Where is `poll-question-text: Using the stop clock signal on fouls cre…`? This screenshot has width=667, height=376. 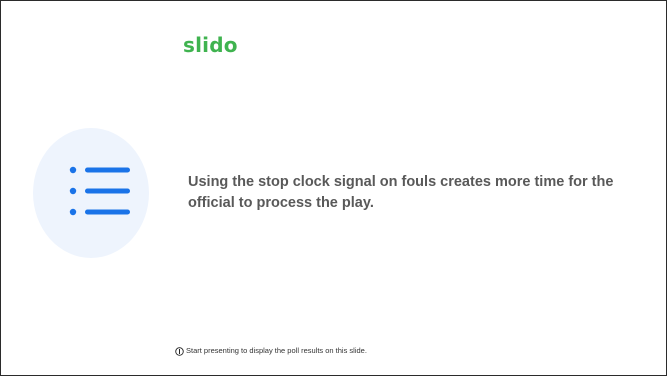
poll-question-text: Using the stop clock signal on fouls cre… is located at coordinates (401, 192).